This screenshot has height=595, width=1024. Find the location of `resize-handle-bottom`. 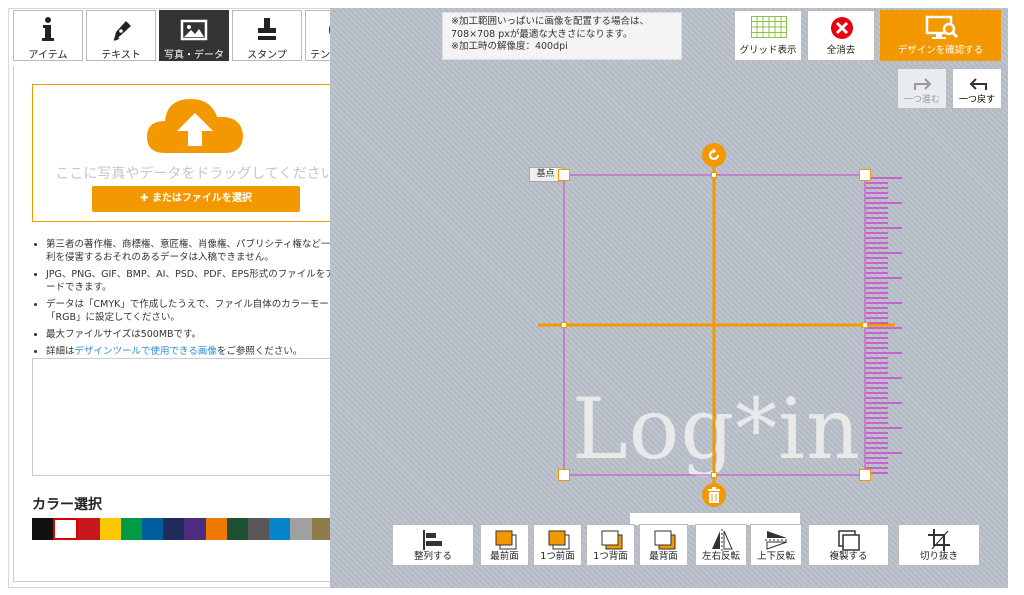

resize-handle-bottom is located at coordinates (714, 475).